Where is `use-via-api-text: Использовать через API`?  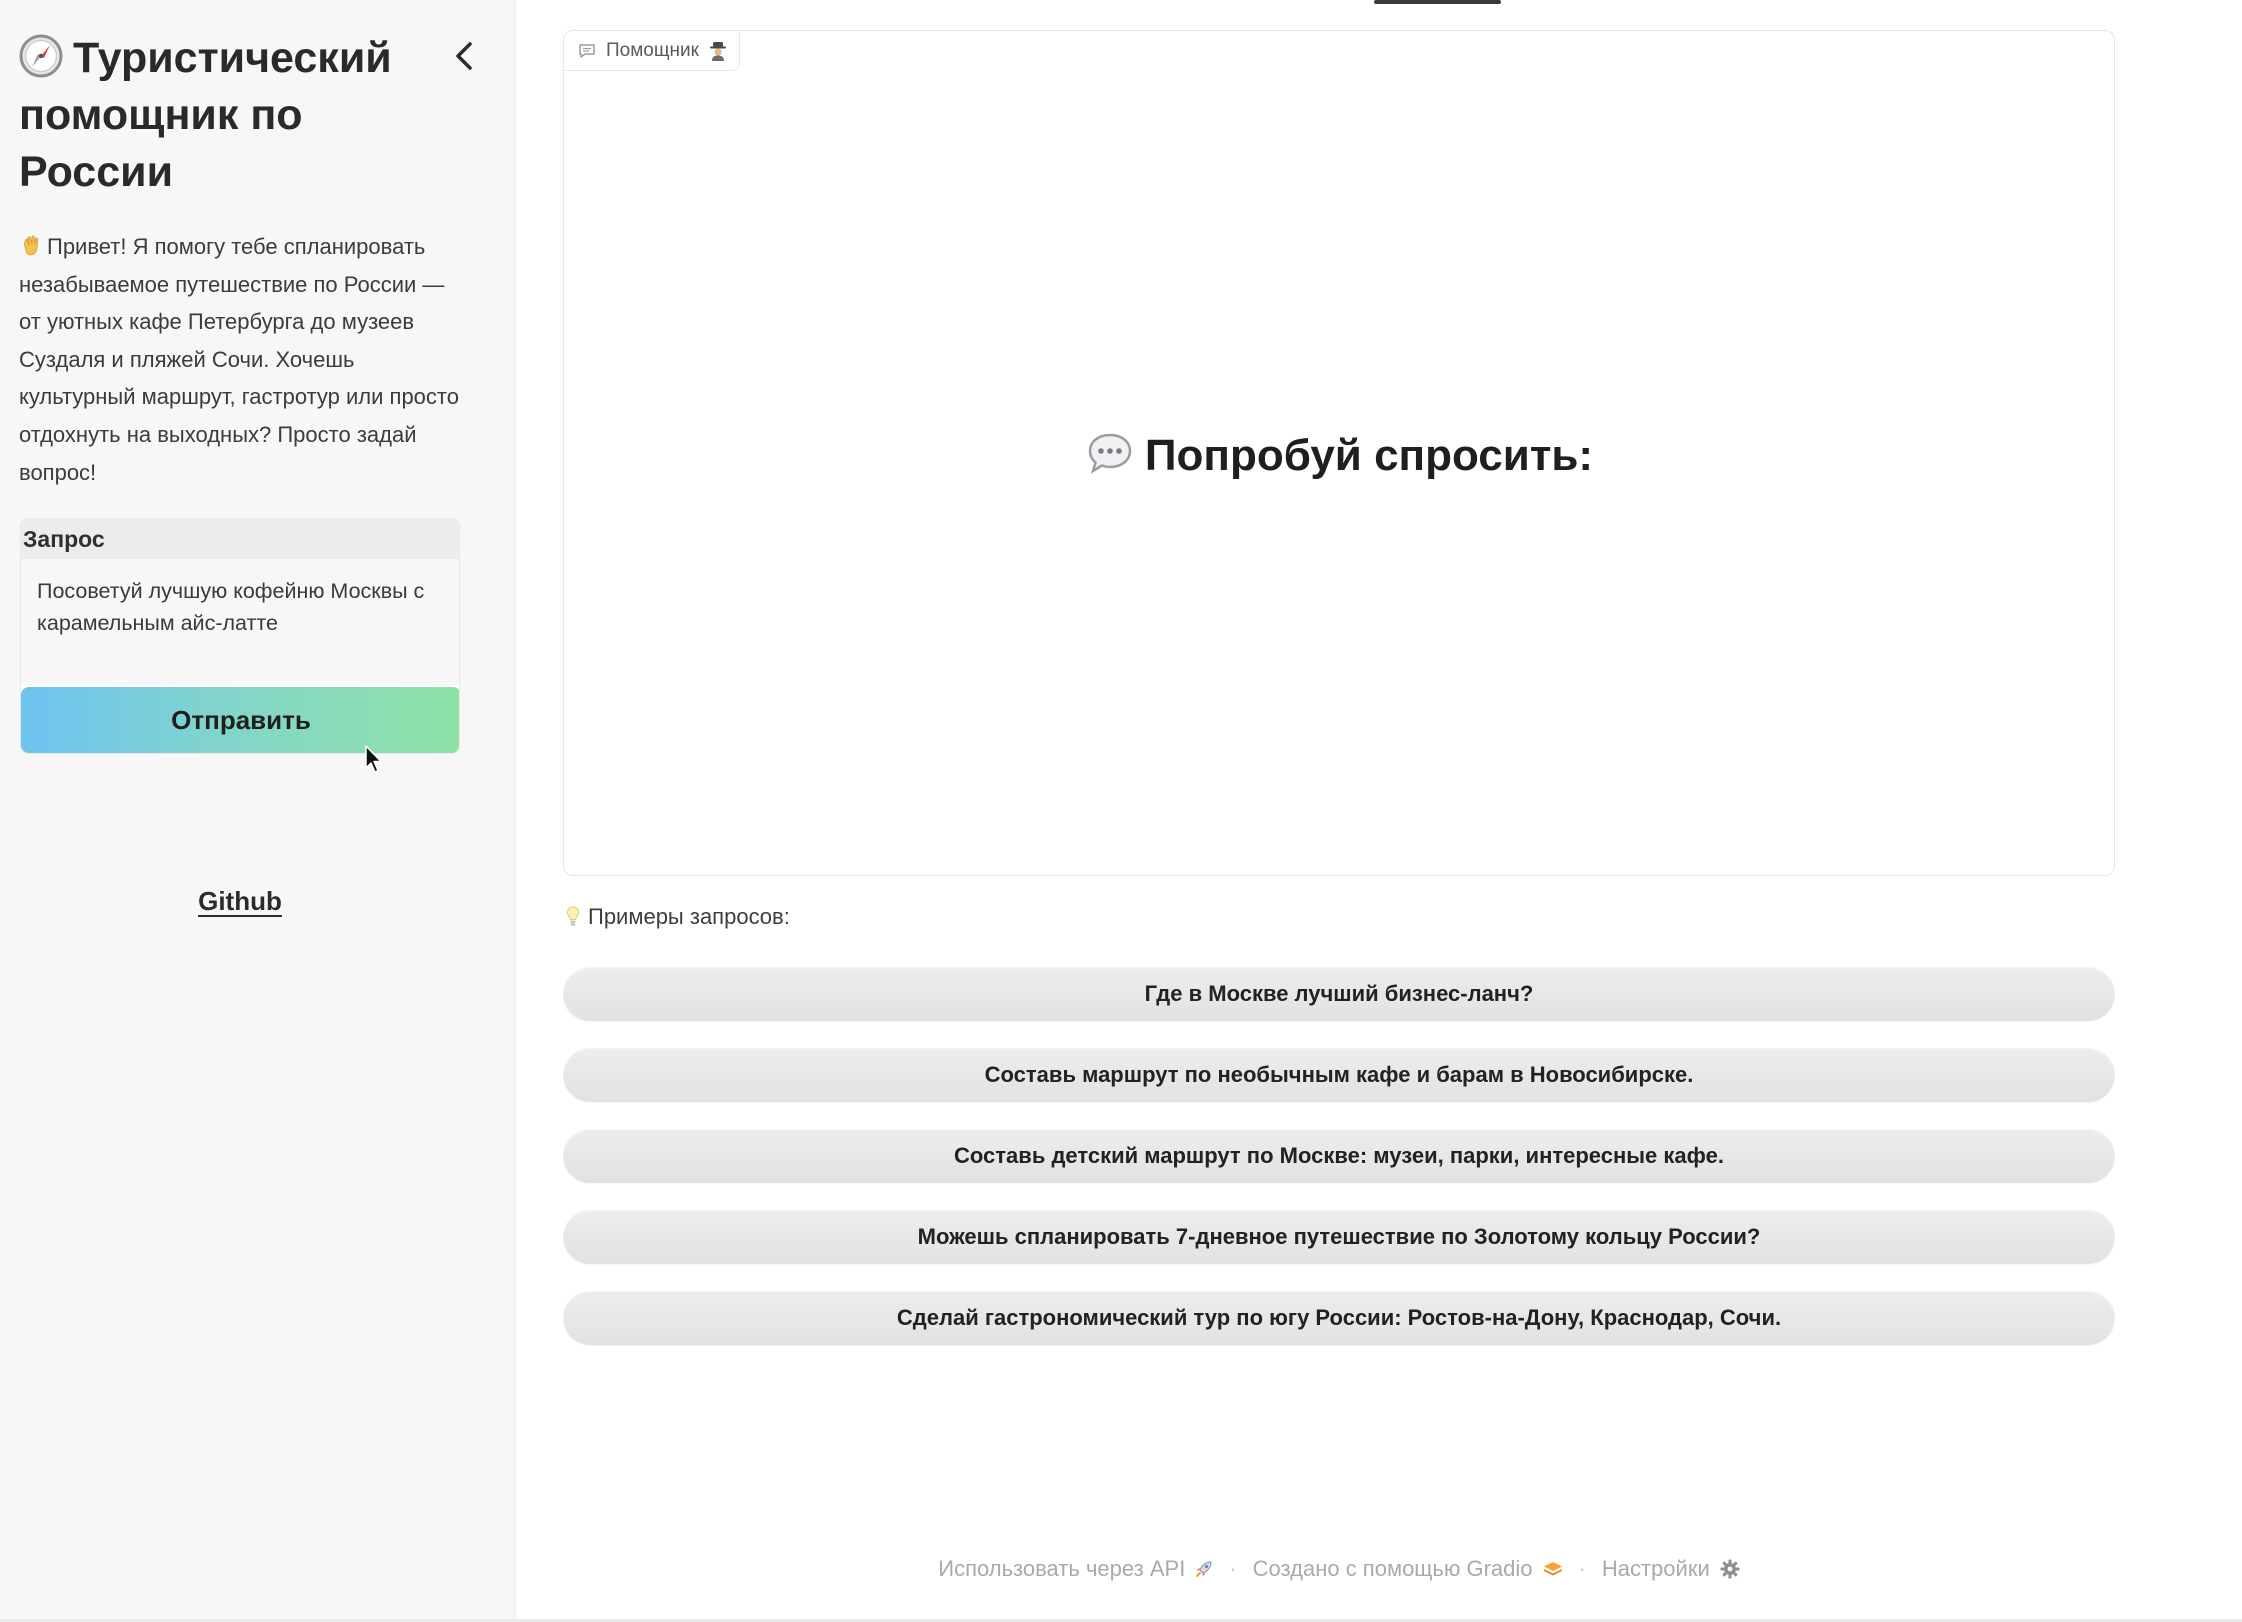 use-via-api-text: Использовать через API is located at coordinates (1062, 1568).